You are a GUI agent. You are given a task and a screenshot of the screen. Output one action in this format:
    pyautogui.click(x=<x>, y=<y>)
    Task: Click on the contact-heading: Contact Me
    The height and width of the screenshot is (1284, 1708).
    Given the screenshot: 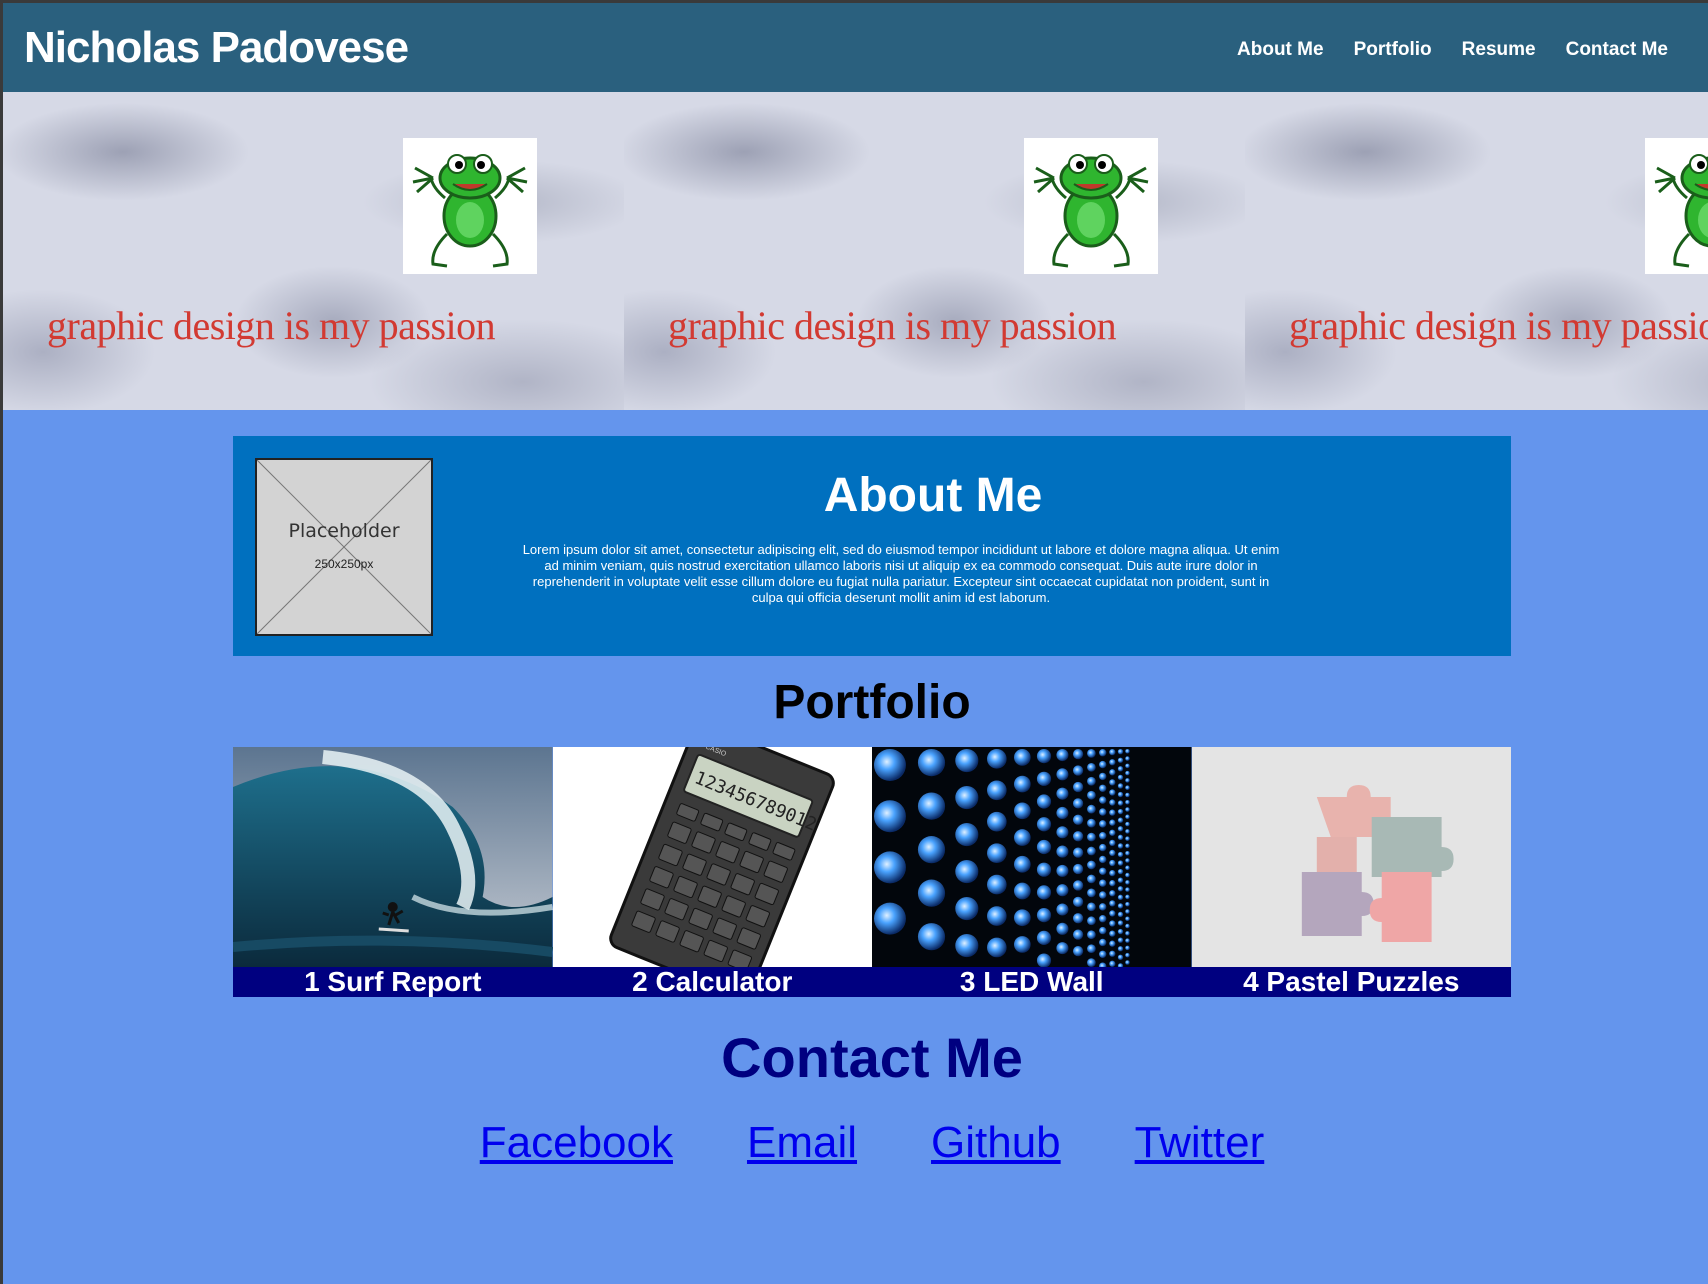 What is the action you would take?
    pyautogui.click(x=872, y=1057)
    